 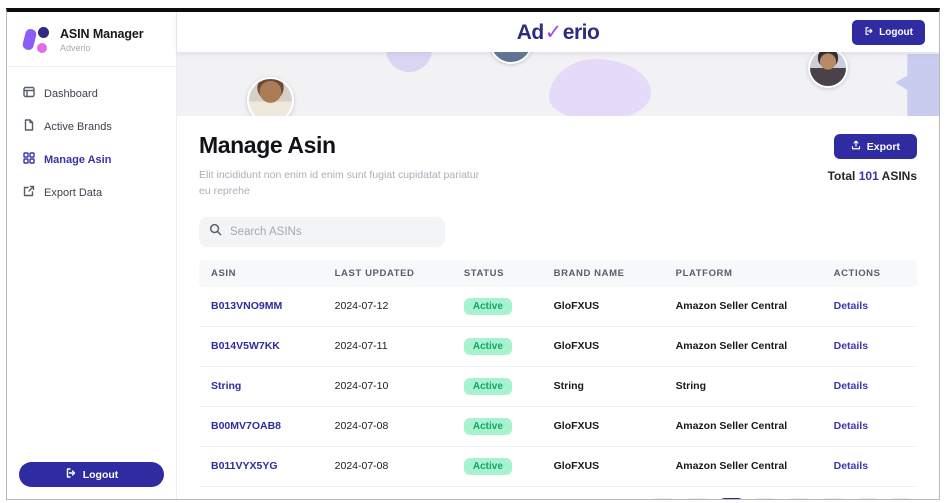 I want to click on last-updated-cell: 2024-07-12, so click(x=389, y=306).